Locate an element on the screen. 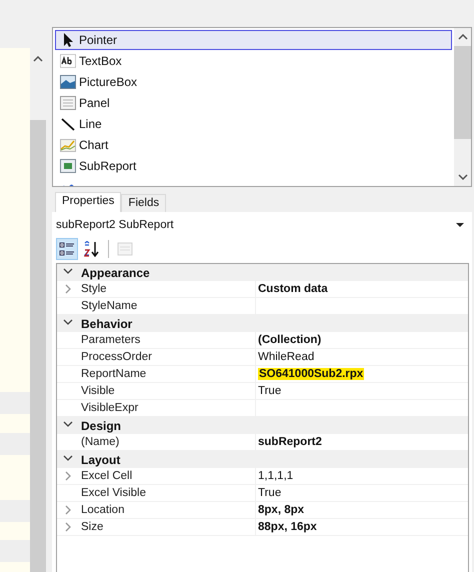 This screenshot has width=474, height=572. category-label: Appearance is located at coordinates (115, 273).